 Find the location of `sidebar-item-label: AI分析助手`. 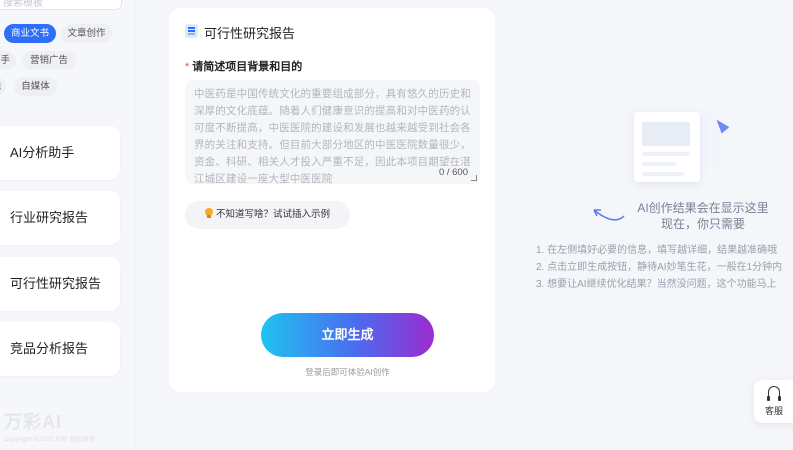

sidebar-item-label: AI分析助手 is located at coordinates (42, 152).